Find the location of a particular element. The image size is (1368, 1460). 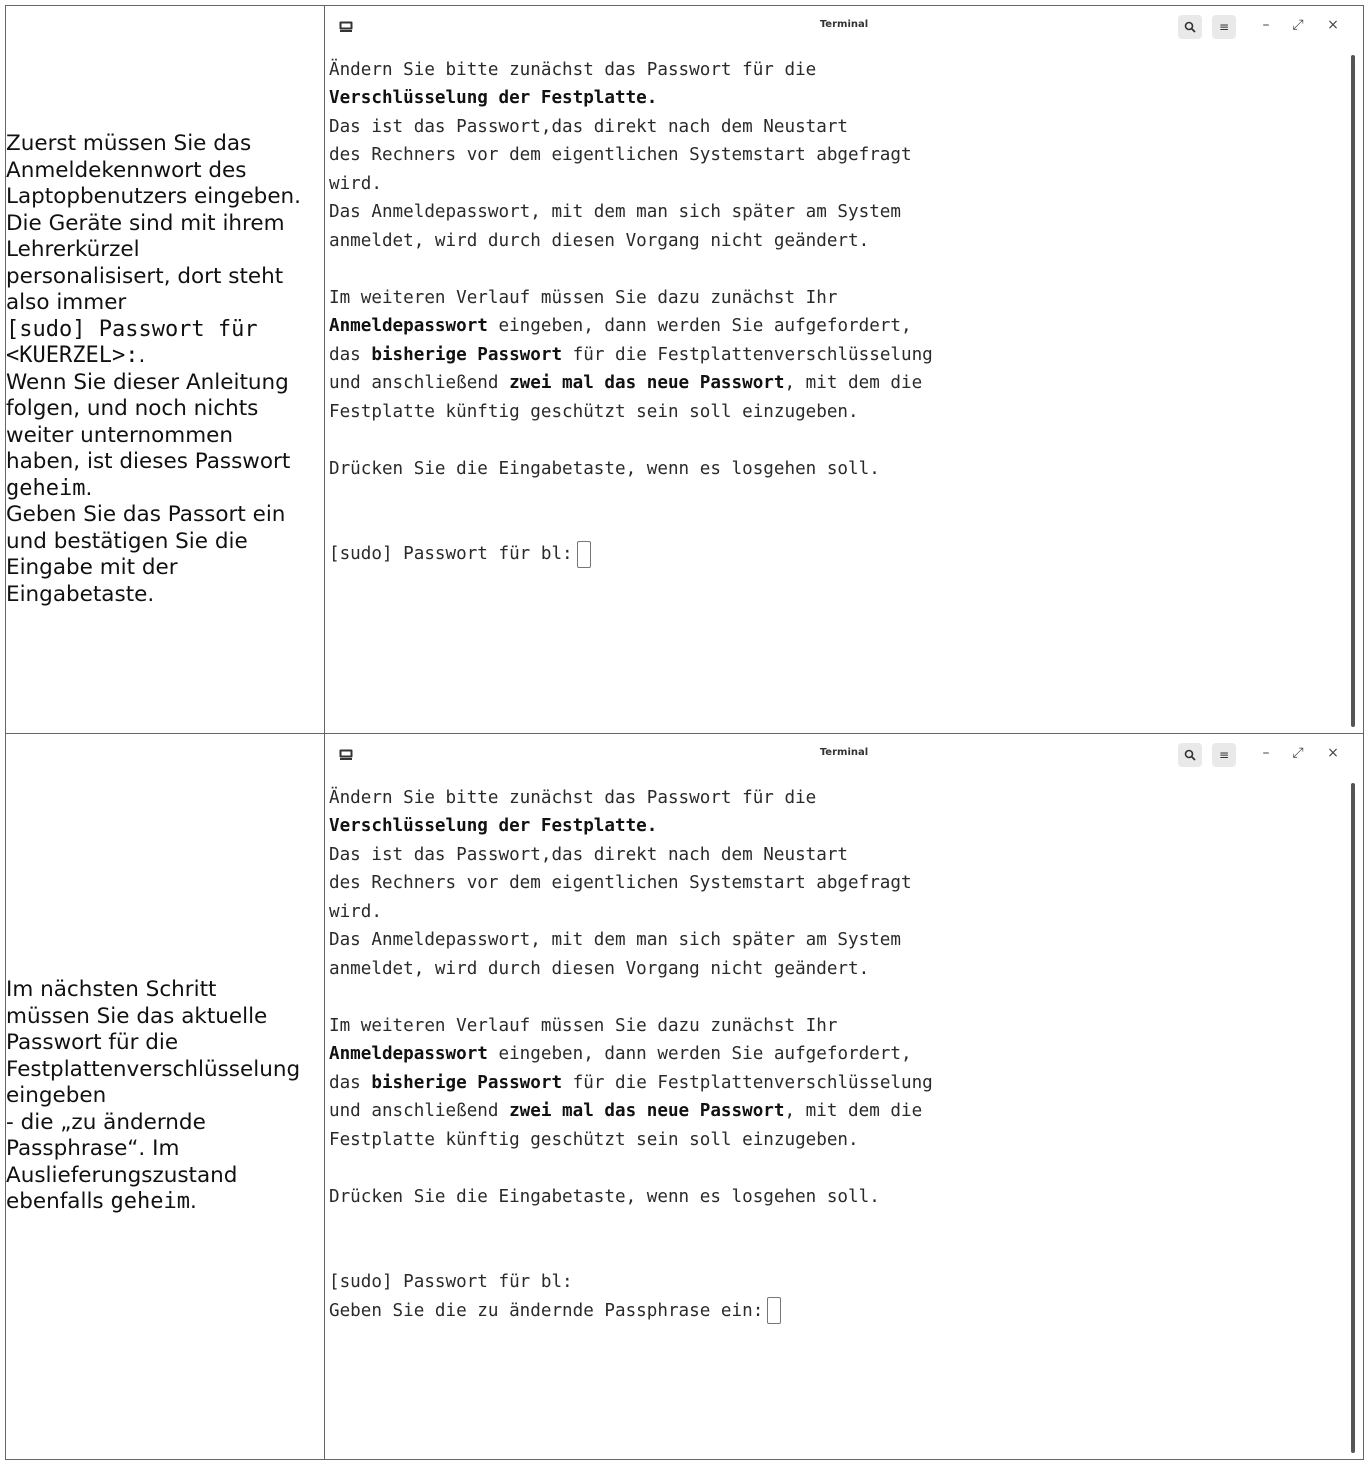

instruction-line: folgen, und noch nichts is located at coordinates (132, 408).